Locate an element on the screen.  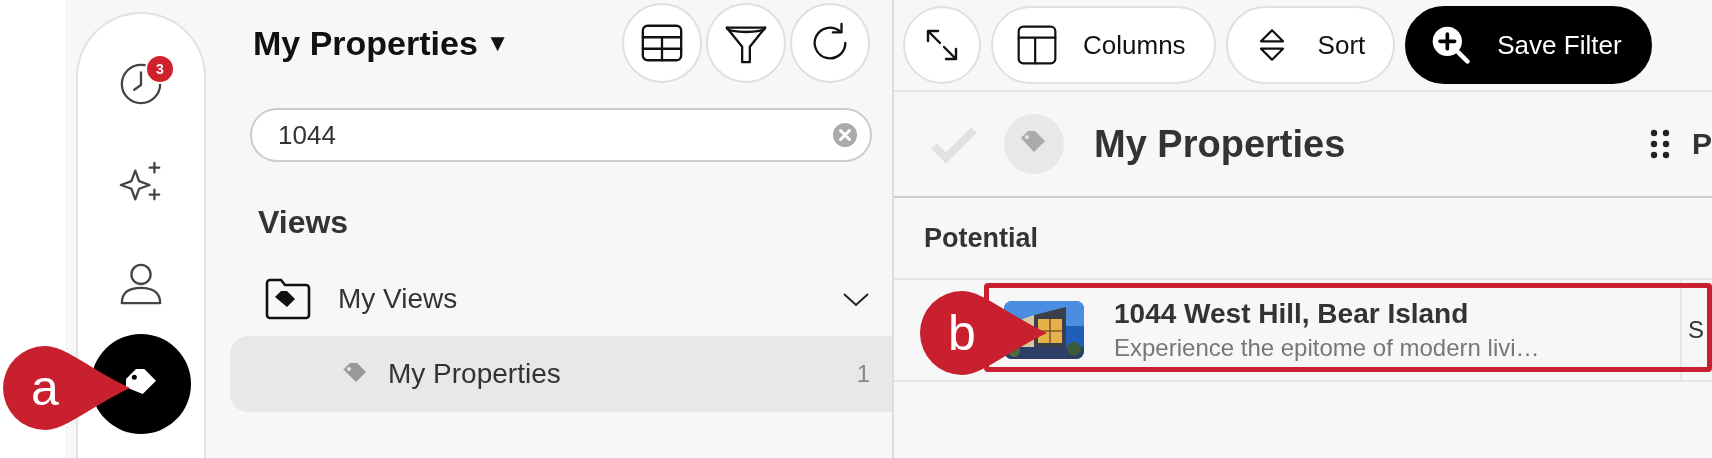
search-field: 1044 is located at coordinates (561, 135).